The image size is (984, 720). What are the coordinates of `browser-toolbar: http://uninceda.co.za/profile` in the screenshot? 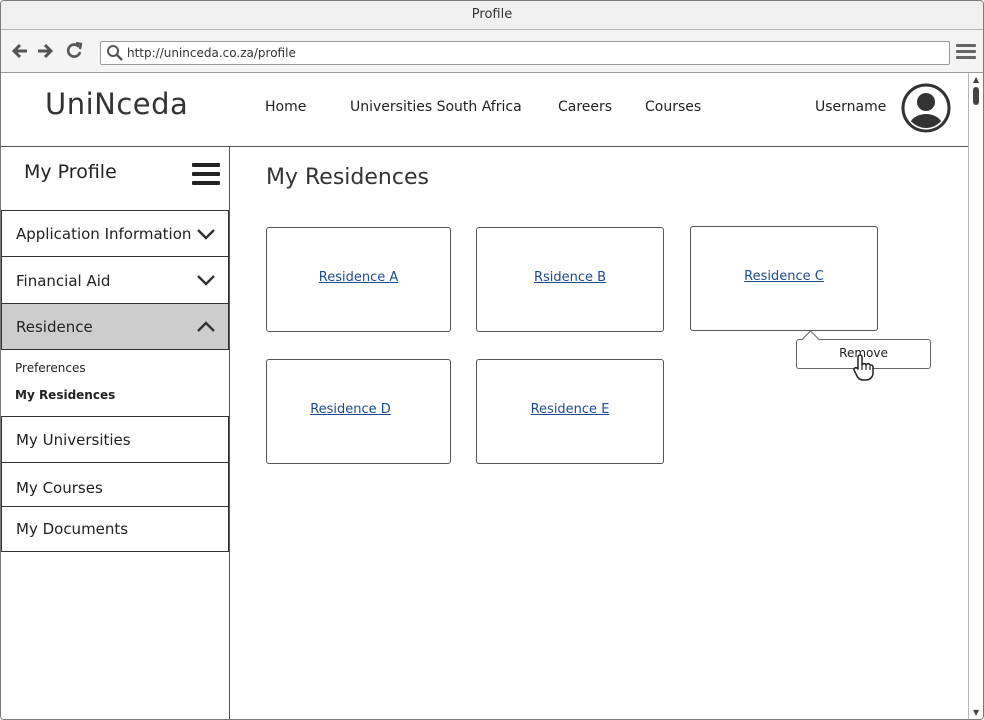 It's located at (492, 51).